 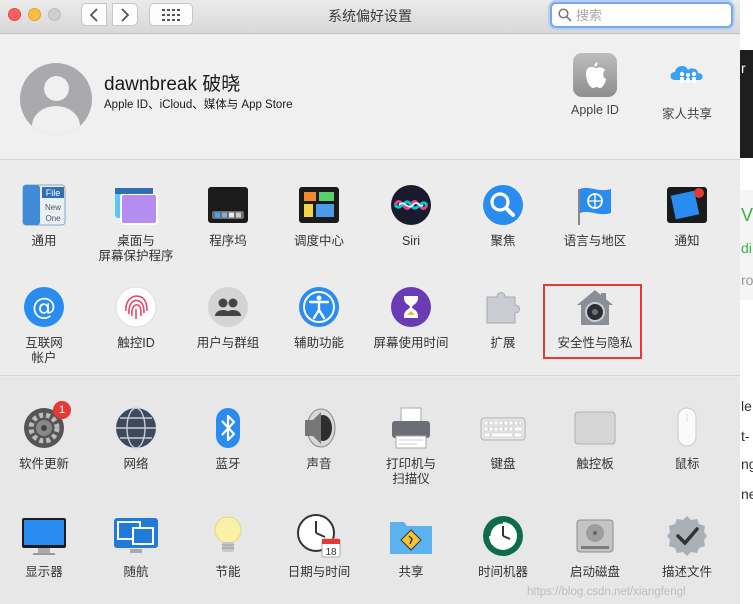 I want to click on pane-label: 程序坞, so click(x=228, y=241).